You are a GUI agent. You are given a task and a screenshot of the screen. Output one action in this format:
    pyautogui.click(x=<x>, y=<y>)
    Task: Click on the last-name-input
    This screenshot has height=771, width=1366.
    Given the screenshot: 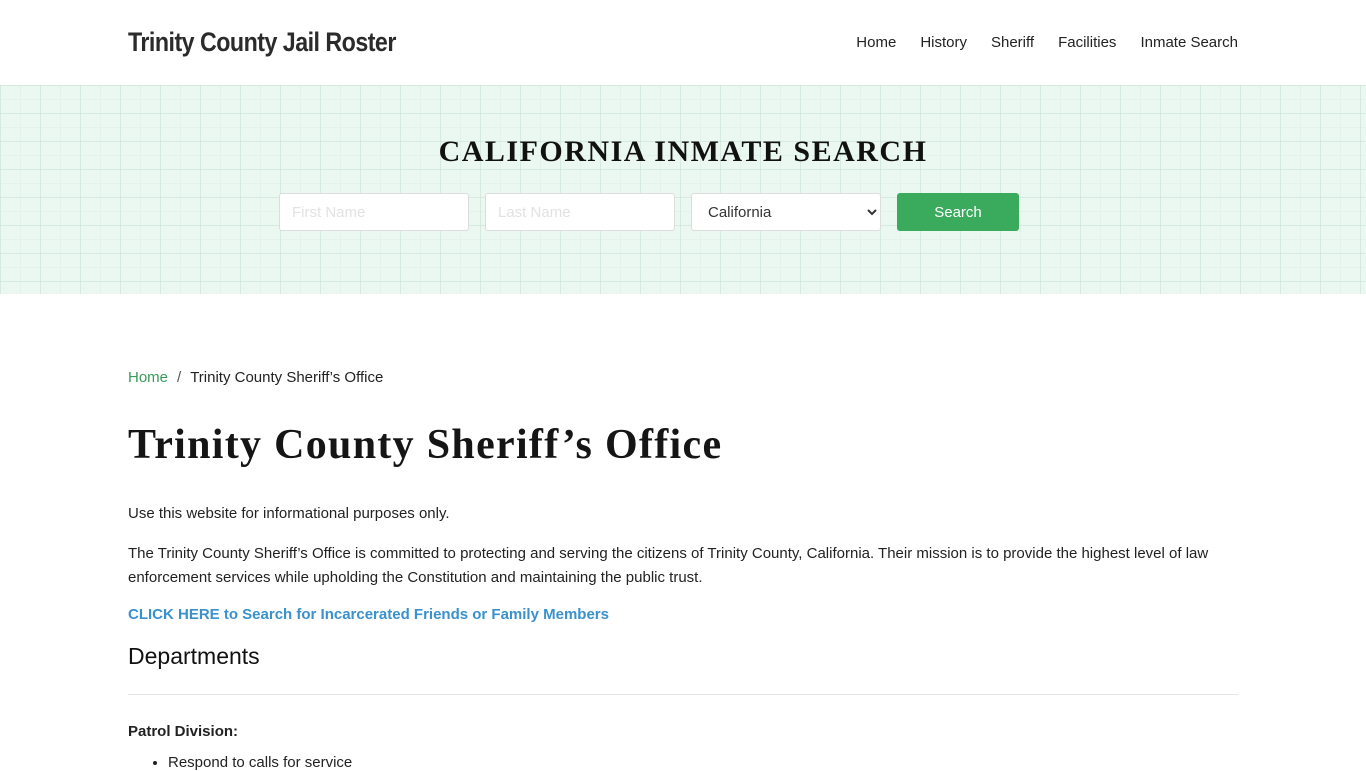 What is the action you would take?
    pyautogui.click(x=580, y=212)
    